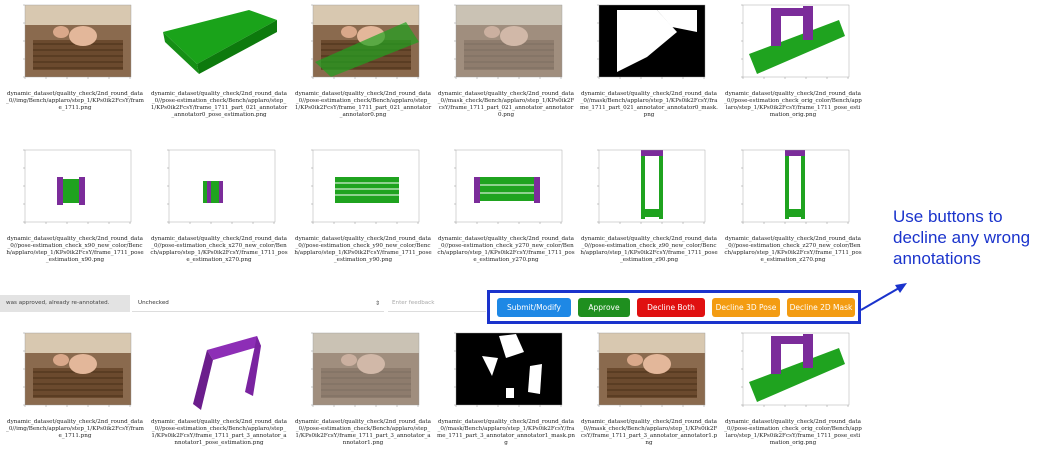  Describe the element at coordinates (377, 303) in the screenshot. I see `select-arrow-icon: ⇕` at that location.